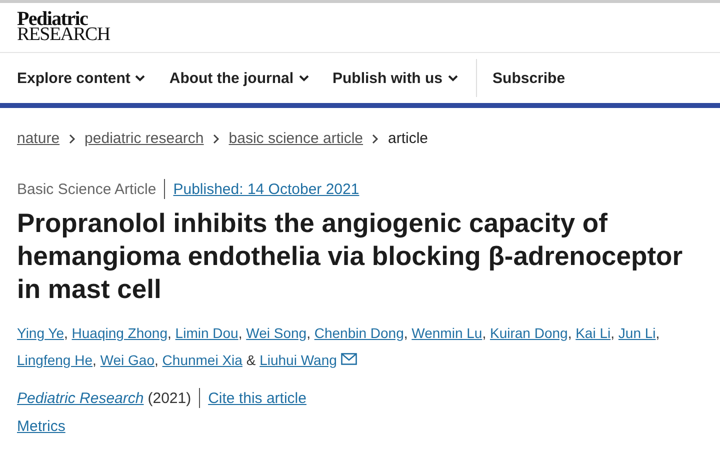 This screenshot has height=455, width=720. I want to click on nav-menu-item: Explore content, so click(81, 78).